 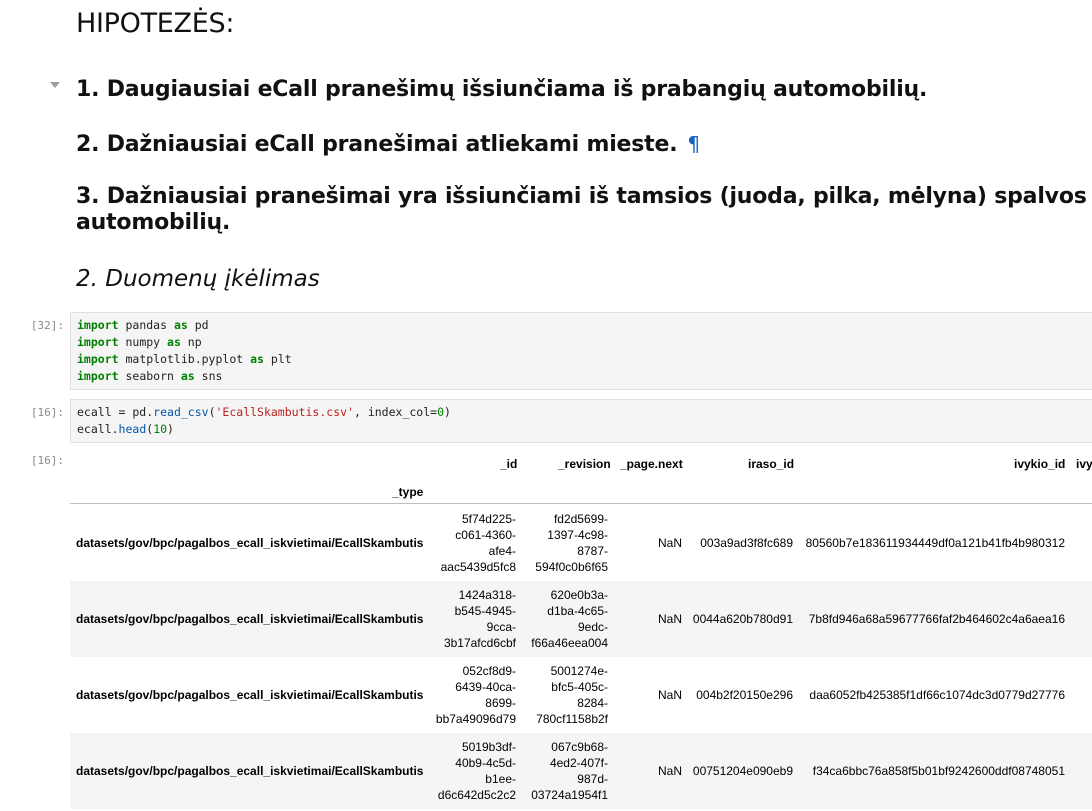 What do you see at coordinates (115, 412) in the screenshot?
I see `code-token: ecall = pd.` at bounding box center [115, 412].